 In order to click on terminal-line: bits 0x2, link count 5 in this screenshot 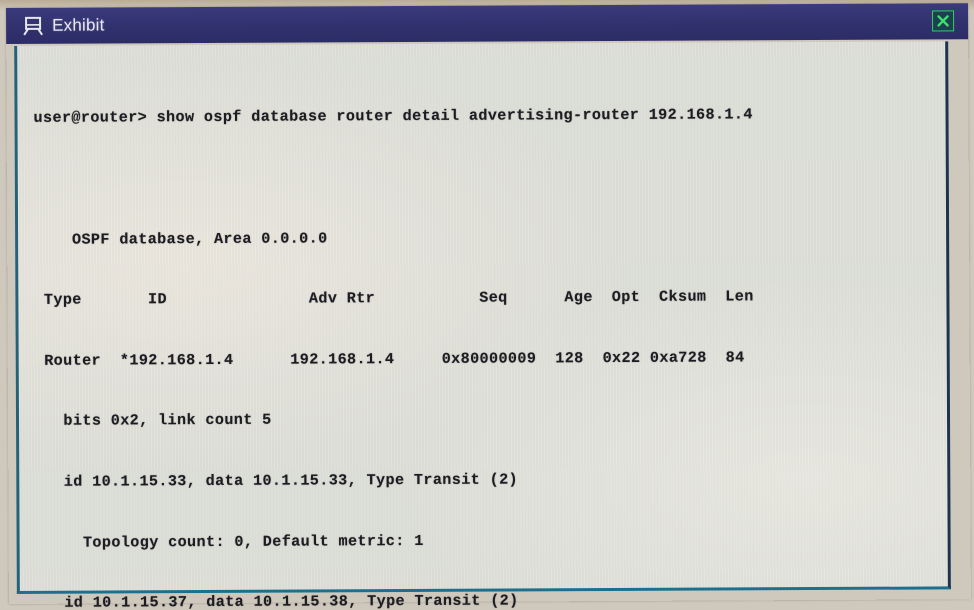, I will do `click(153, 421)`.